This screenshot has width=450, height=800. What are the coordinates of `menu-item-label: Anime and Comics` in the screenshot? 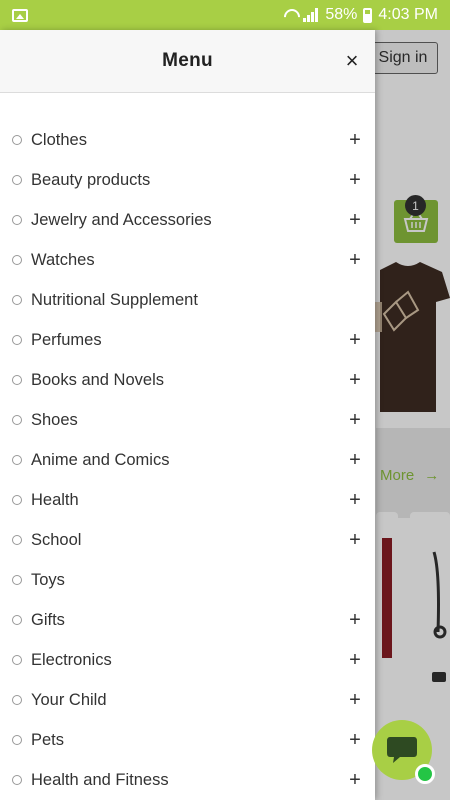 It's located at (100, 459).